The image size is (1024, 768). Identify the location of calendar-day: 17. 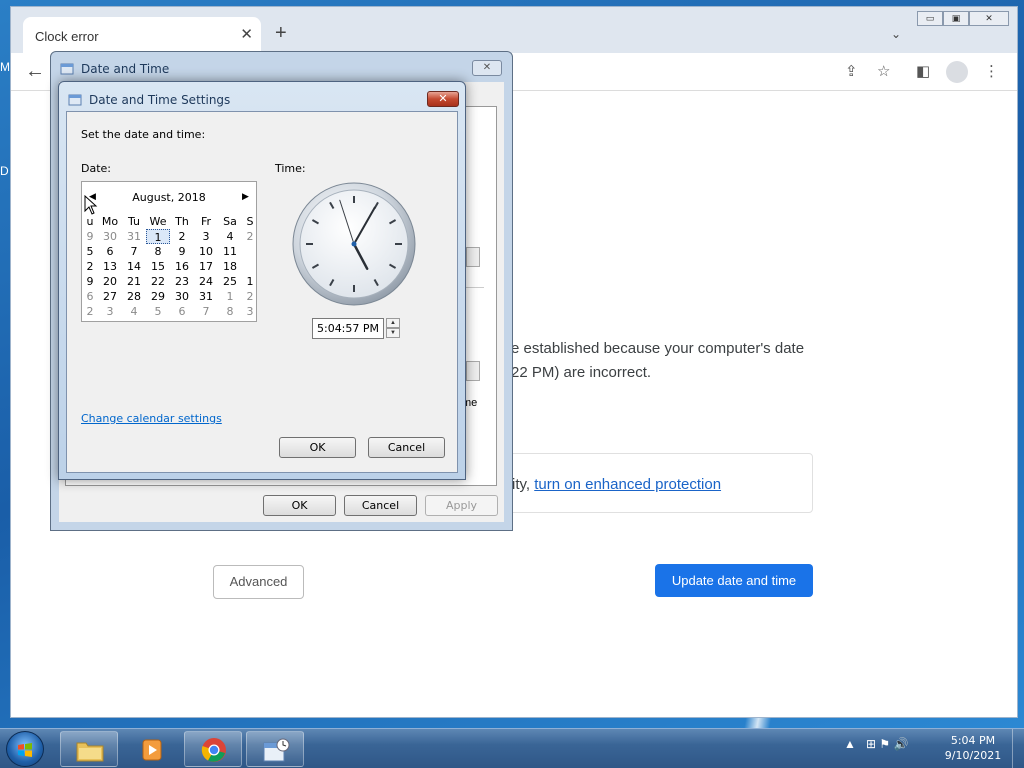
(206, 266).